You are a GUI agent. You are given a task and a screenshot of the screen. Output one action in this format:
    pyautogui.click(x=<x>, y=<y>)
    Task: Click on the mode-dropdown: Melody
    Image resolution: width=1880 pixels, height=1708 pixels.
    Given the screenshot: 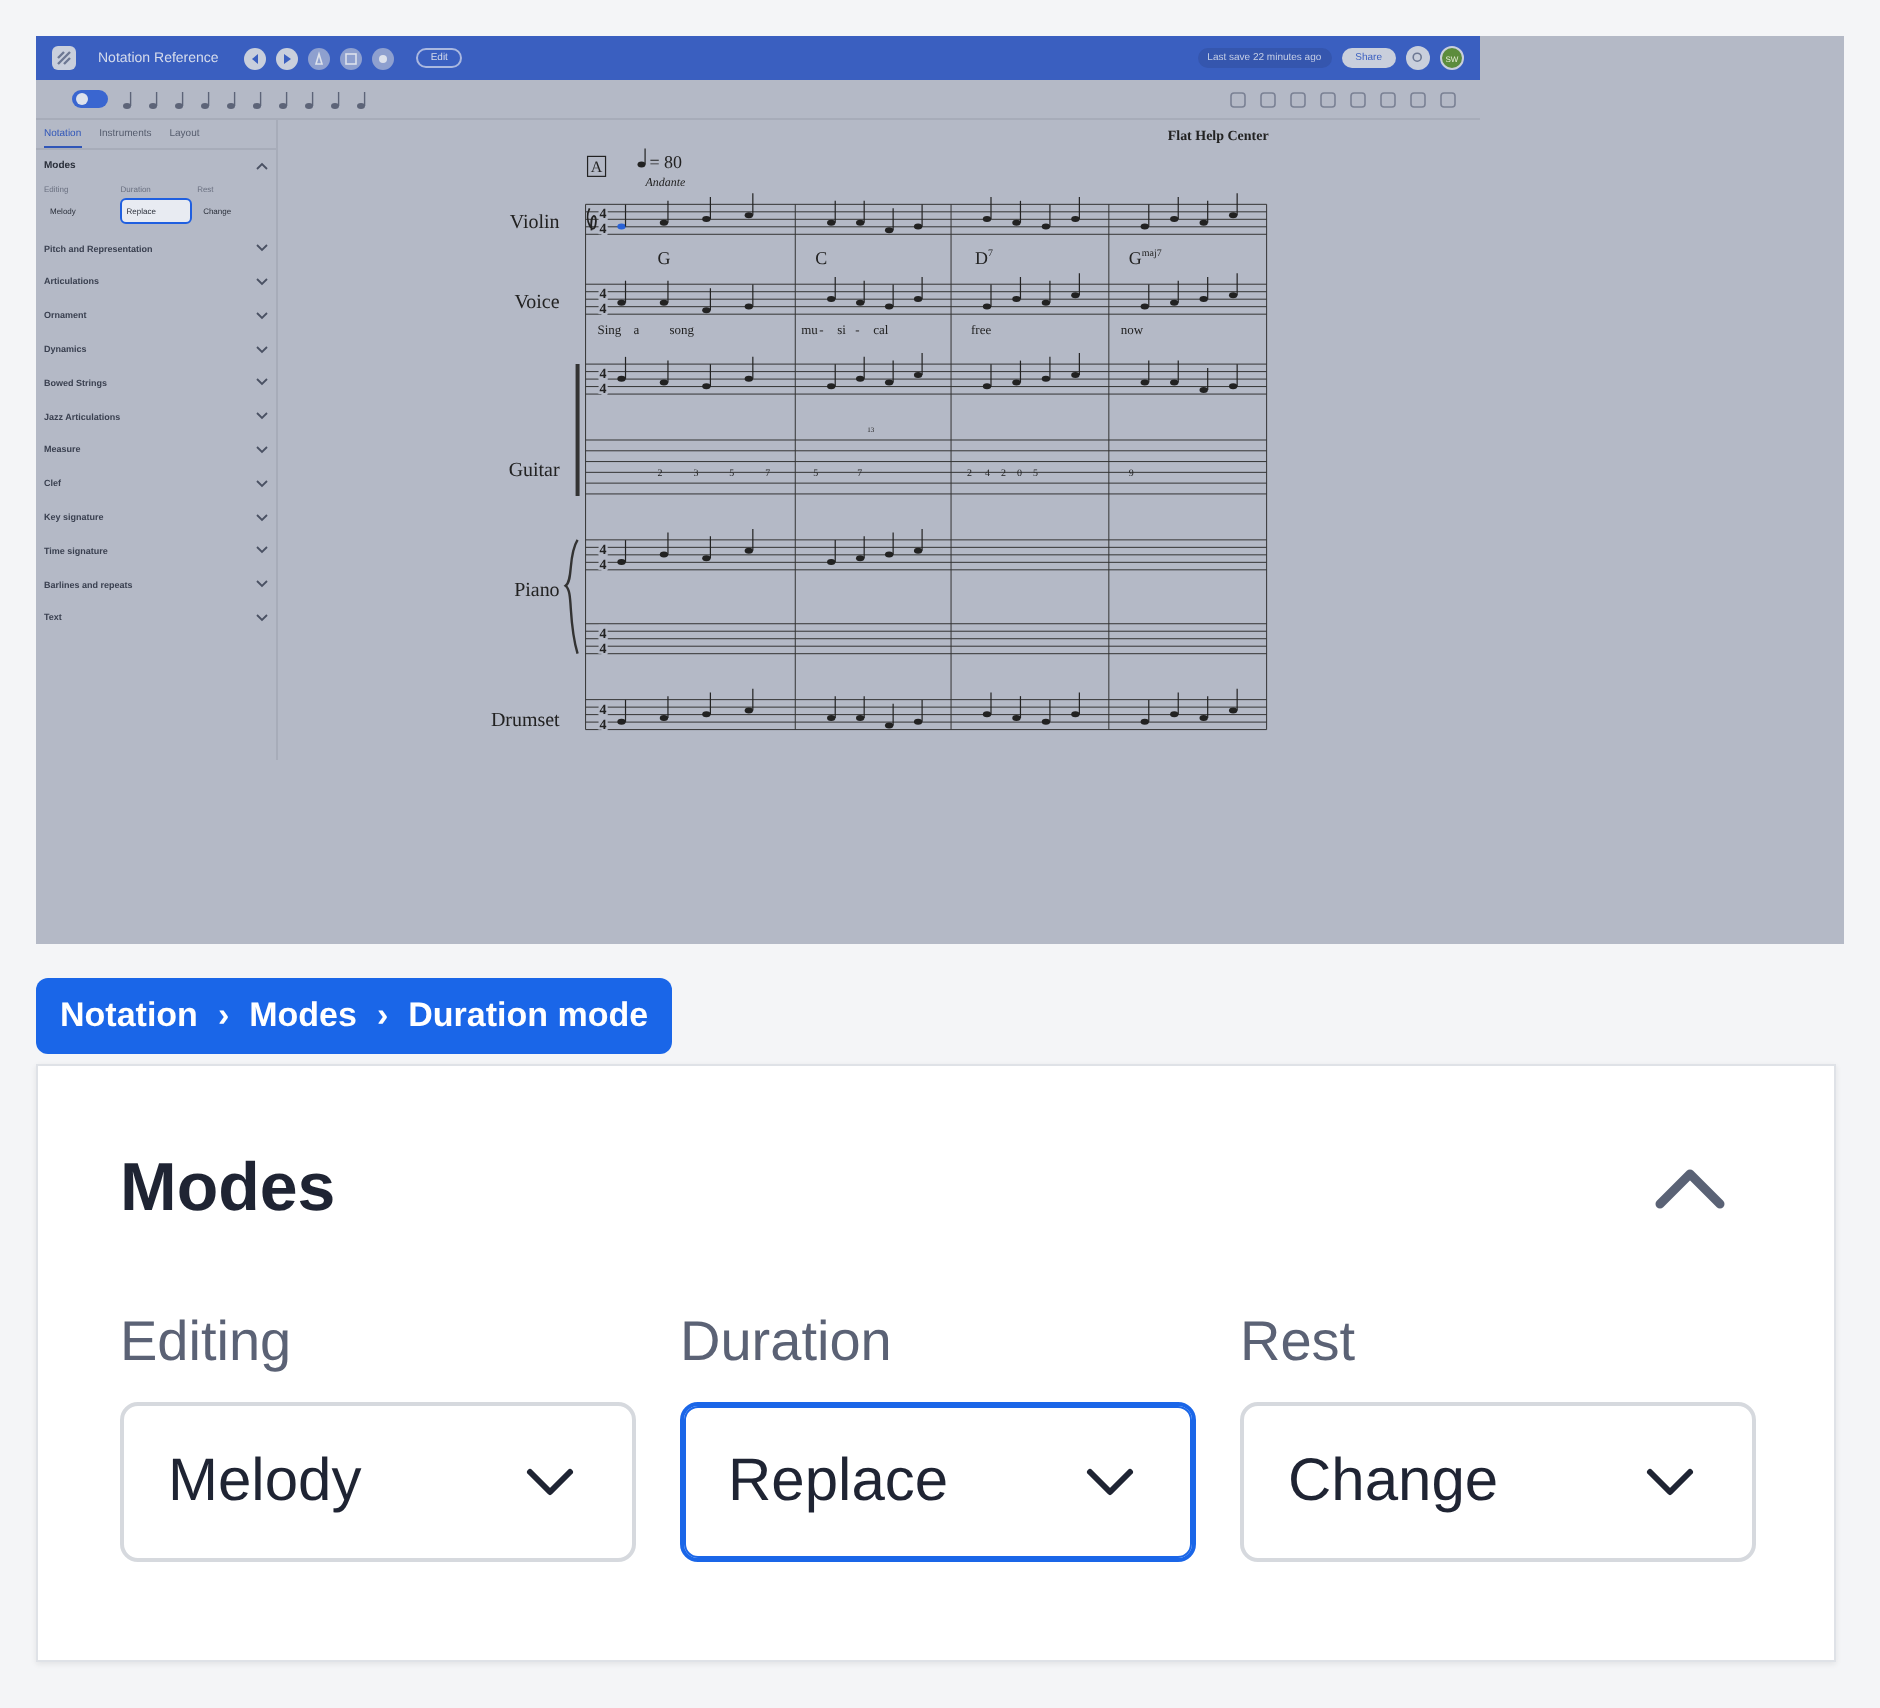 What is the action you would take?
    pyautogui.click(x=378, y=1482)
    